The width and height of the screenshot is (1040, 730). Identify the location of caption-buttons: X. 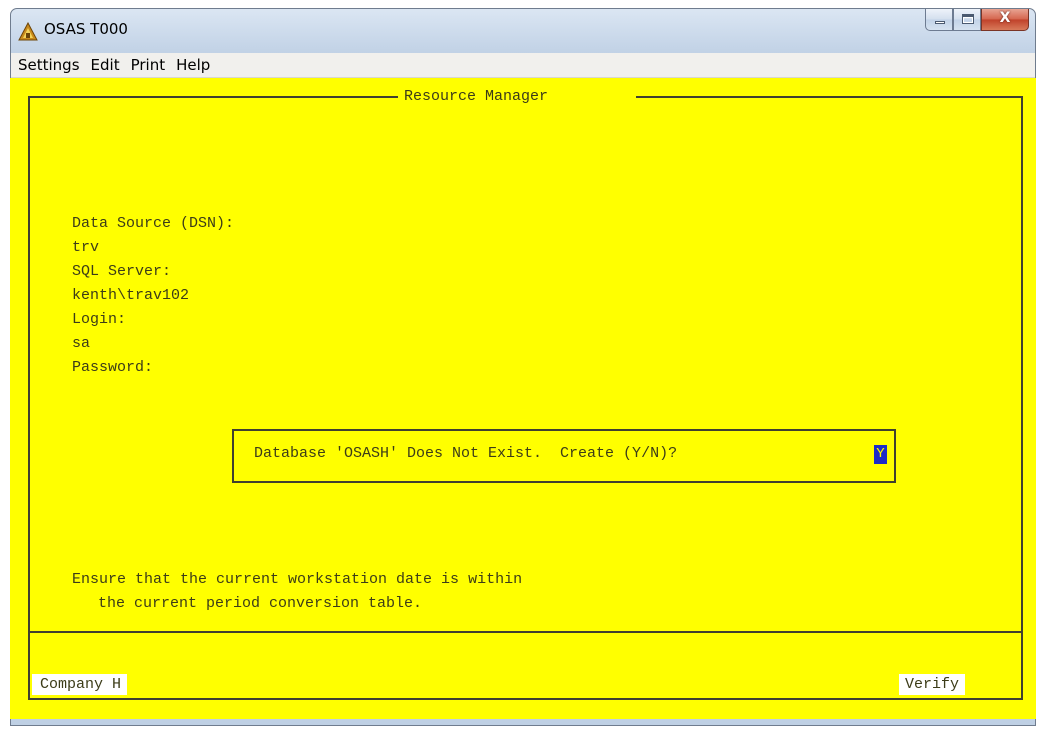
(977, 20).